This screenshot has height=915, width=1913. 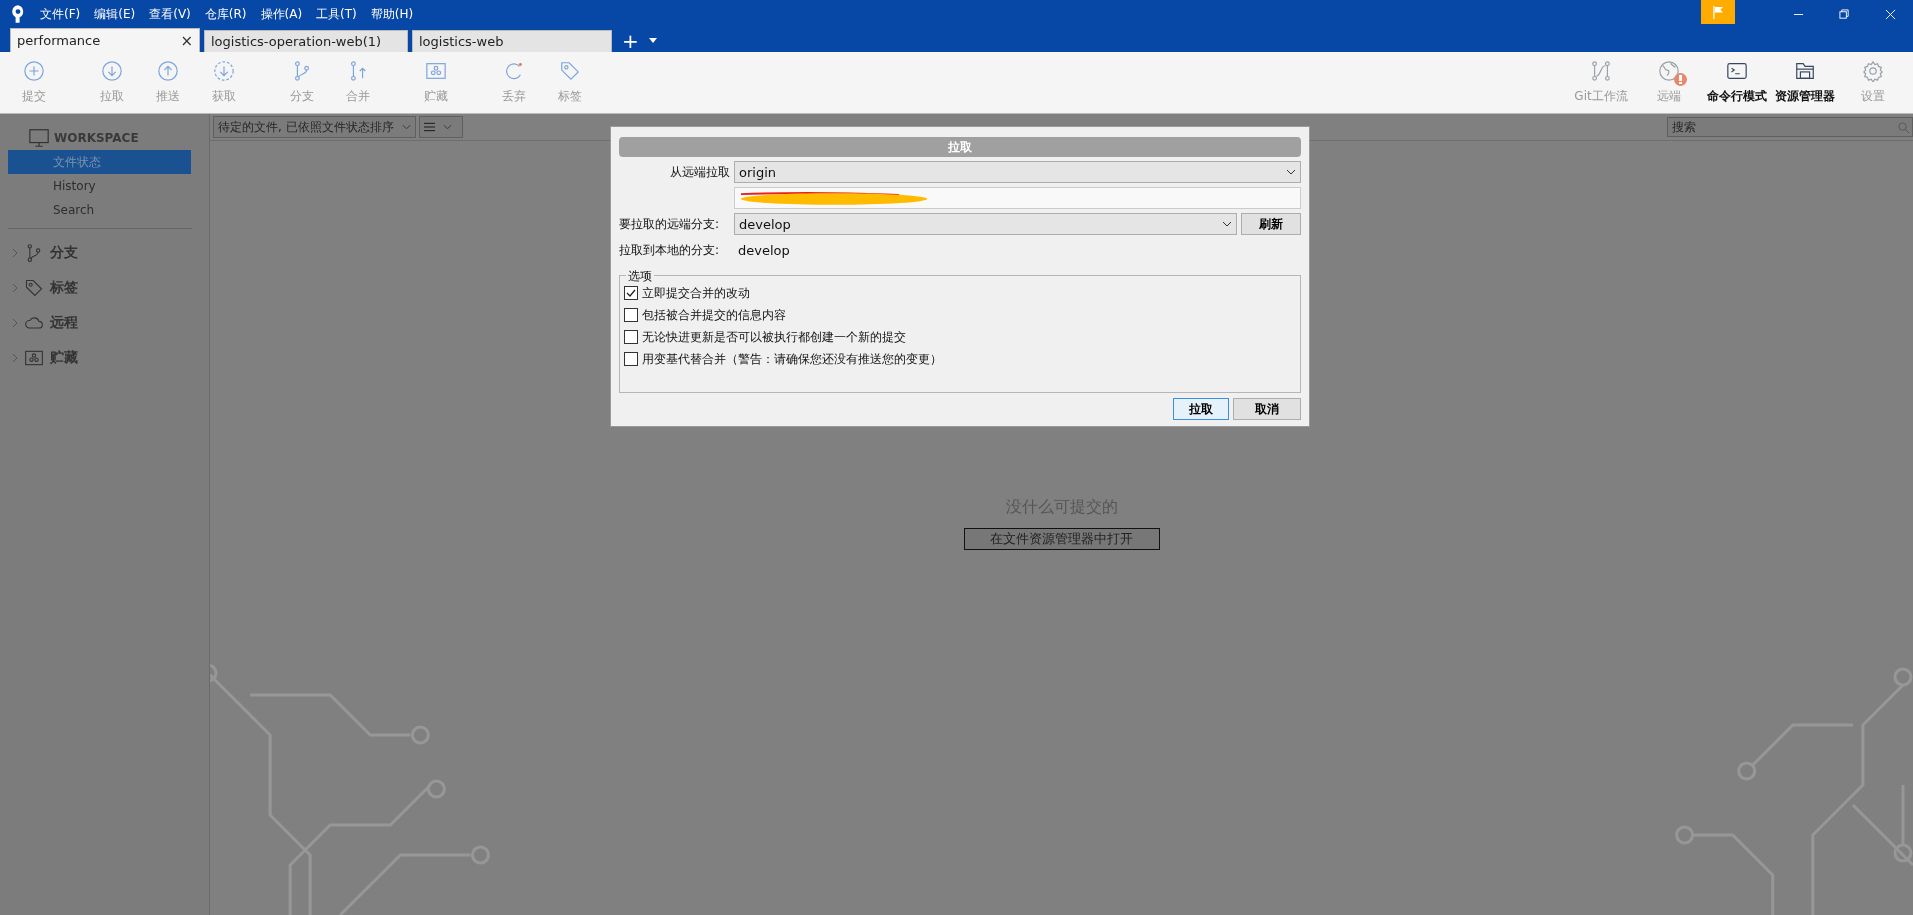 What do you see at coordinates (1061, 539) in the screenshot?
I see `open-in-explorer-button: 在文件资源管理器中打开` at bounding box center [1061, 539].